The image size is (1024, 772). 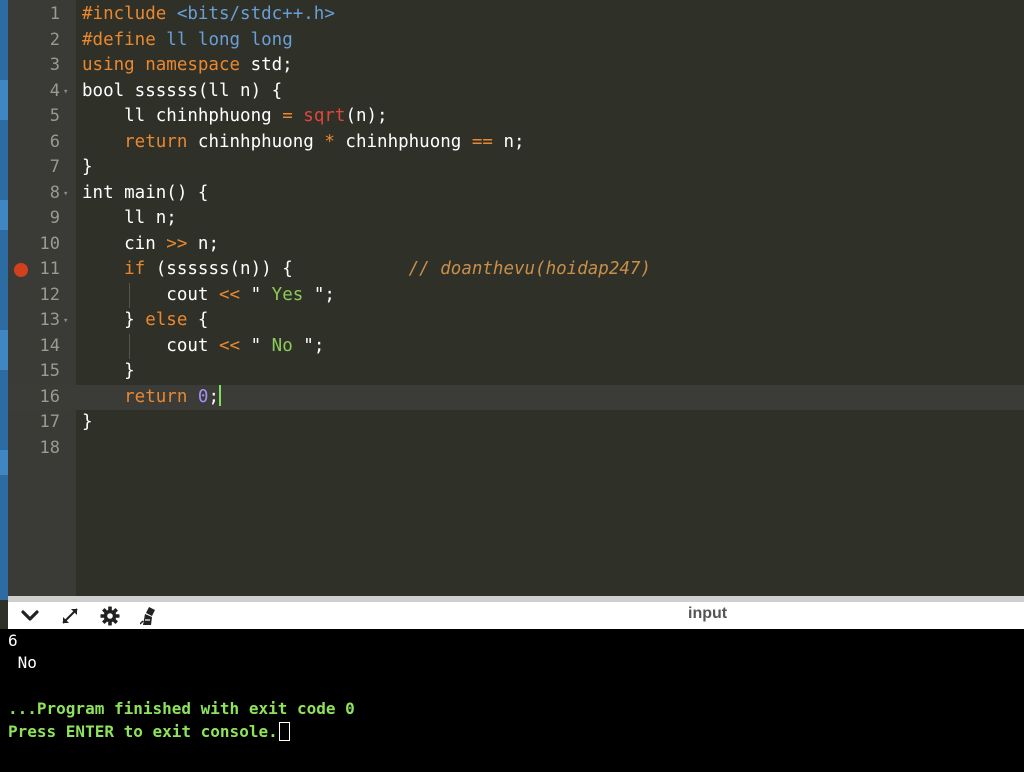 What do you see at coordinates (70, 616) in the screenshot?
I see `expand-icon` at bounding box center [70, 616].